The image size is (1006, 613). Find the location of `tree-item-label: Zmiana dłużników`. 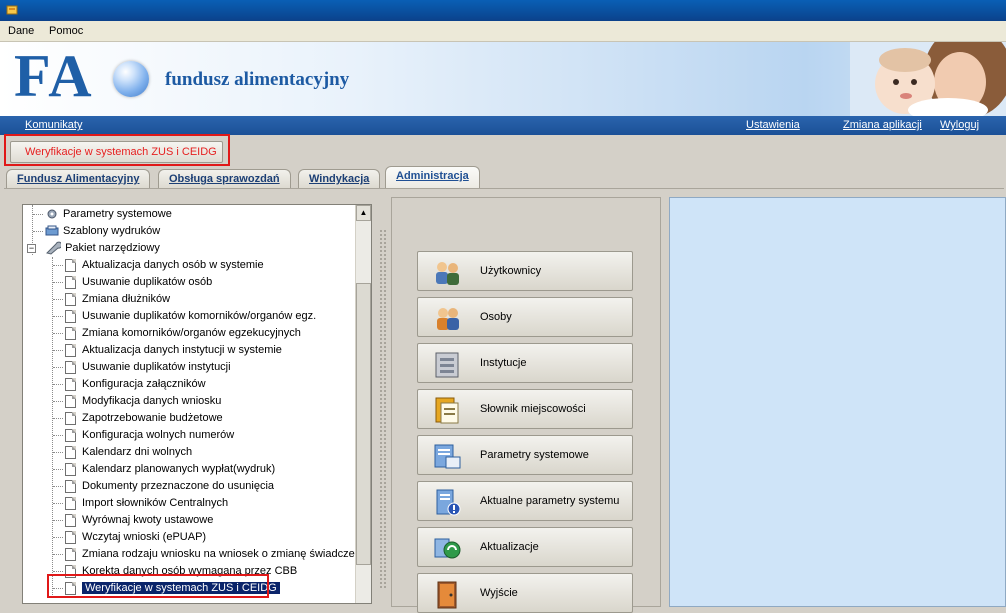

tree-item-label: Zmiana dłużników is located at coordinates (126, 299).